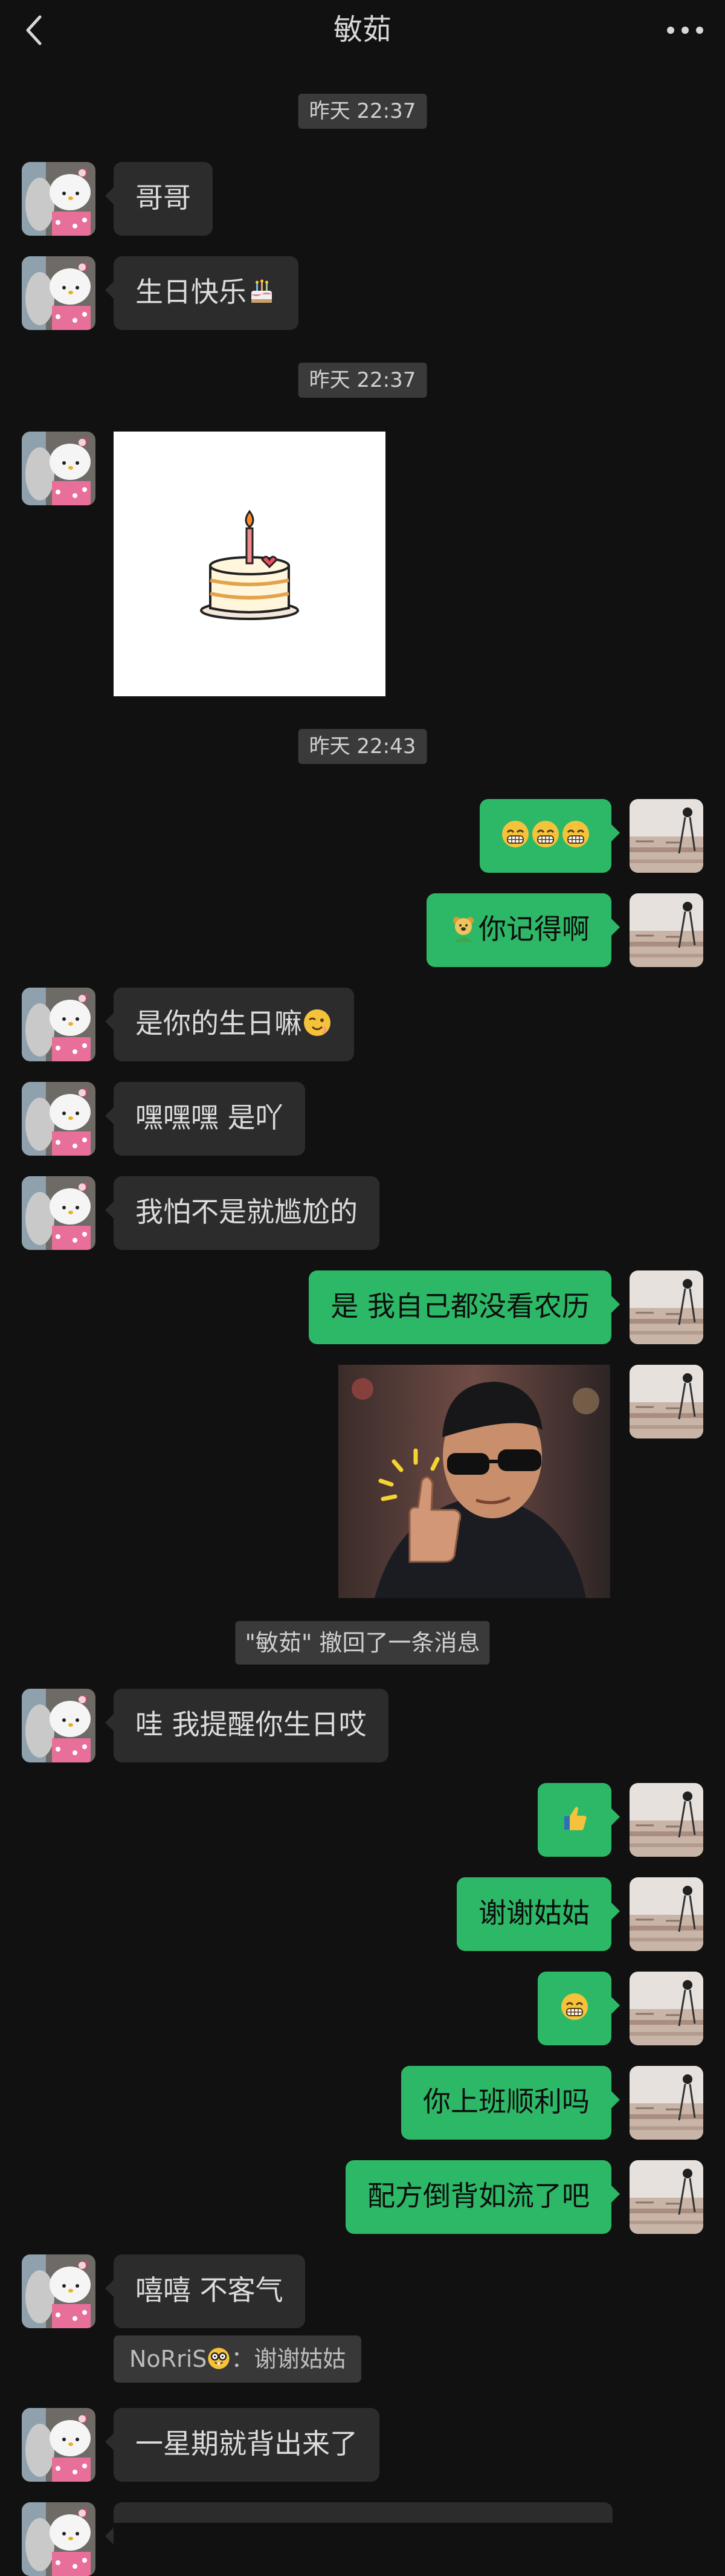 Image resolution: width=725 pixels, height=2576 pixels. I want to click on incoming-message: 哇 我提醒你生日哎, so click(246, 1725).